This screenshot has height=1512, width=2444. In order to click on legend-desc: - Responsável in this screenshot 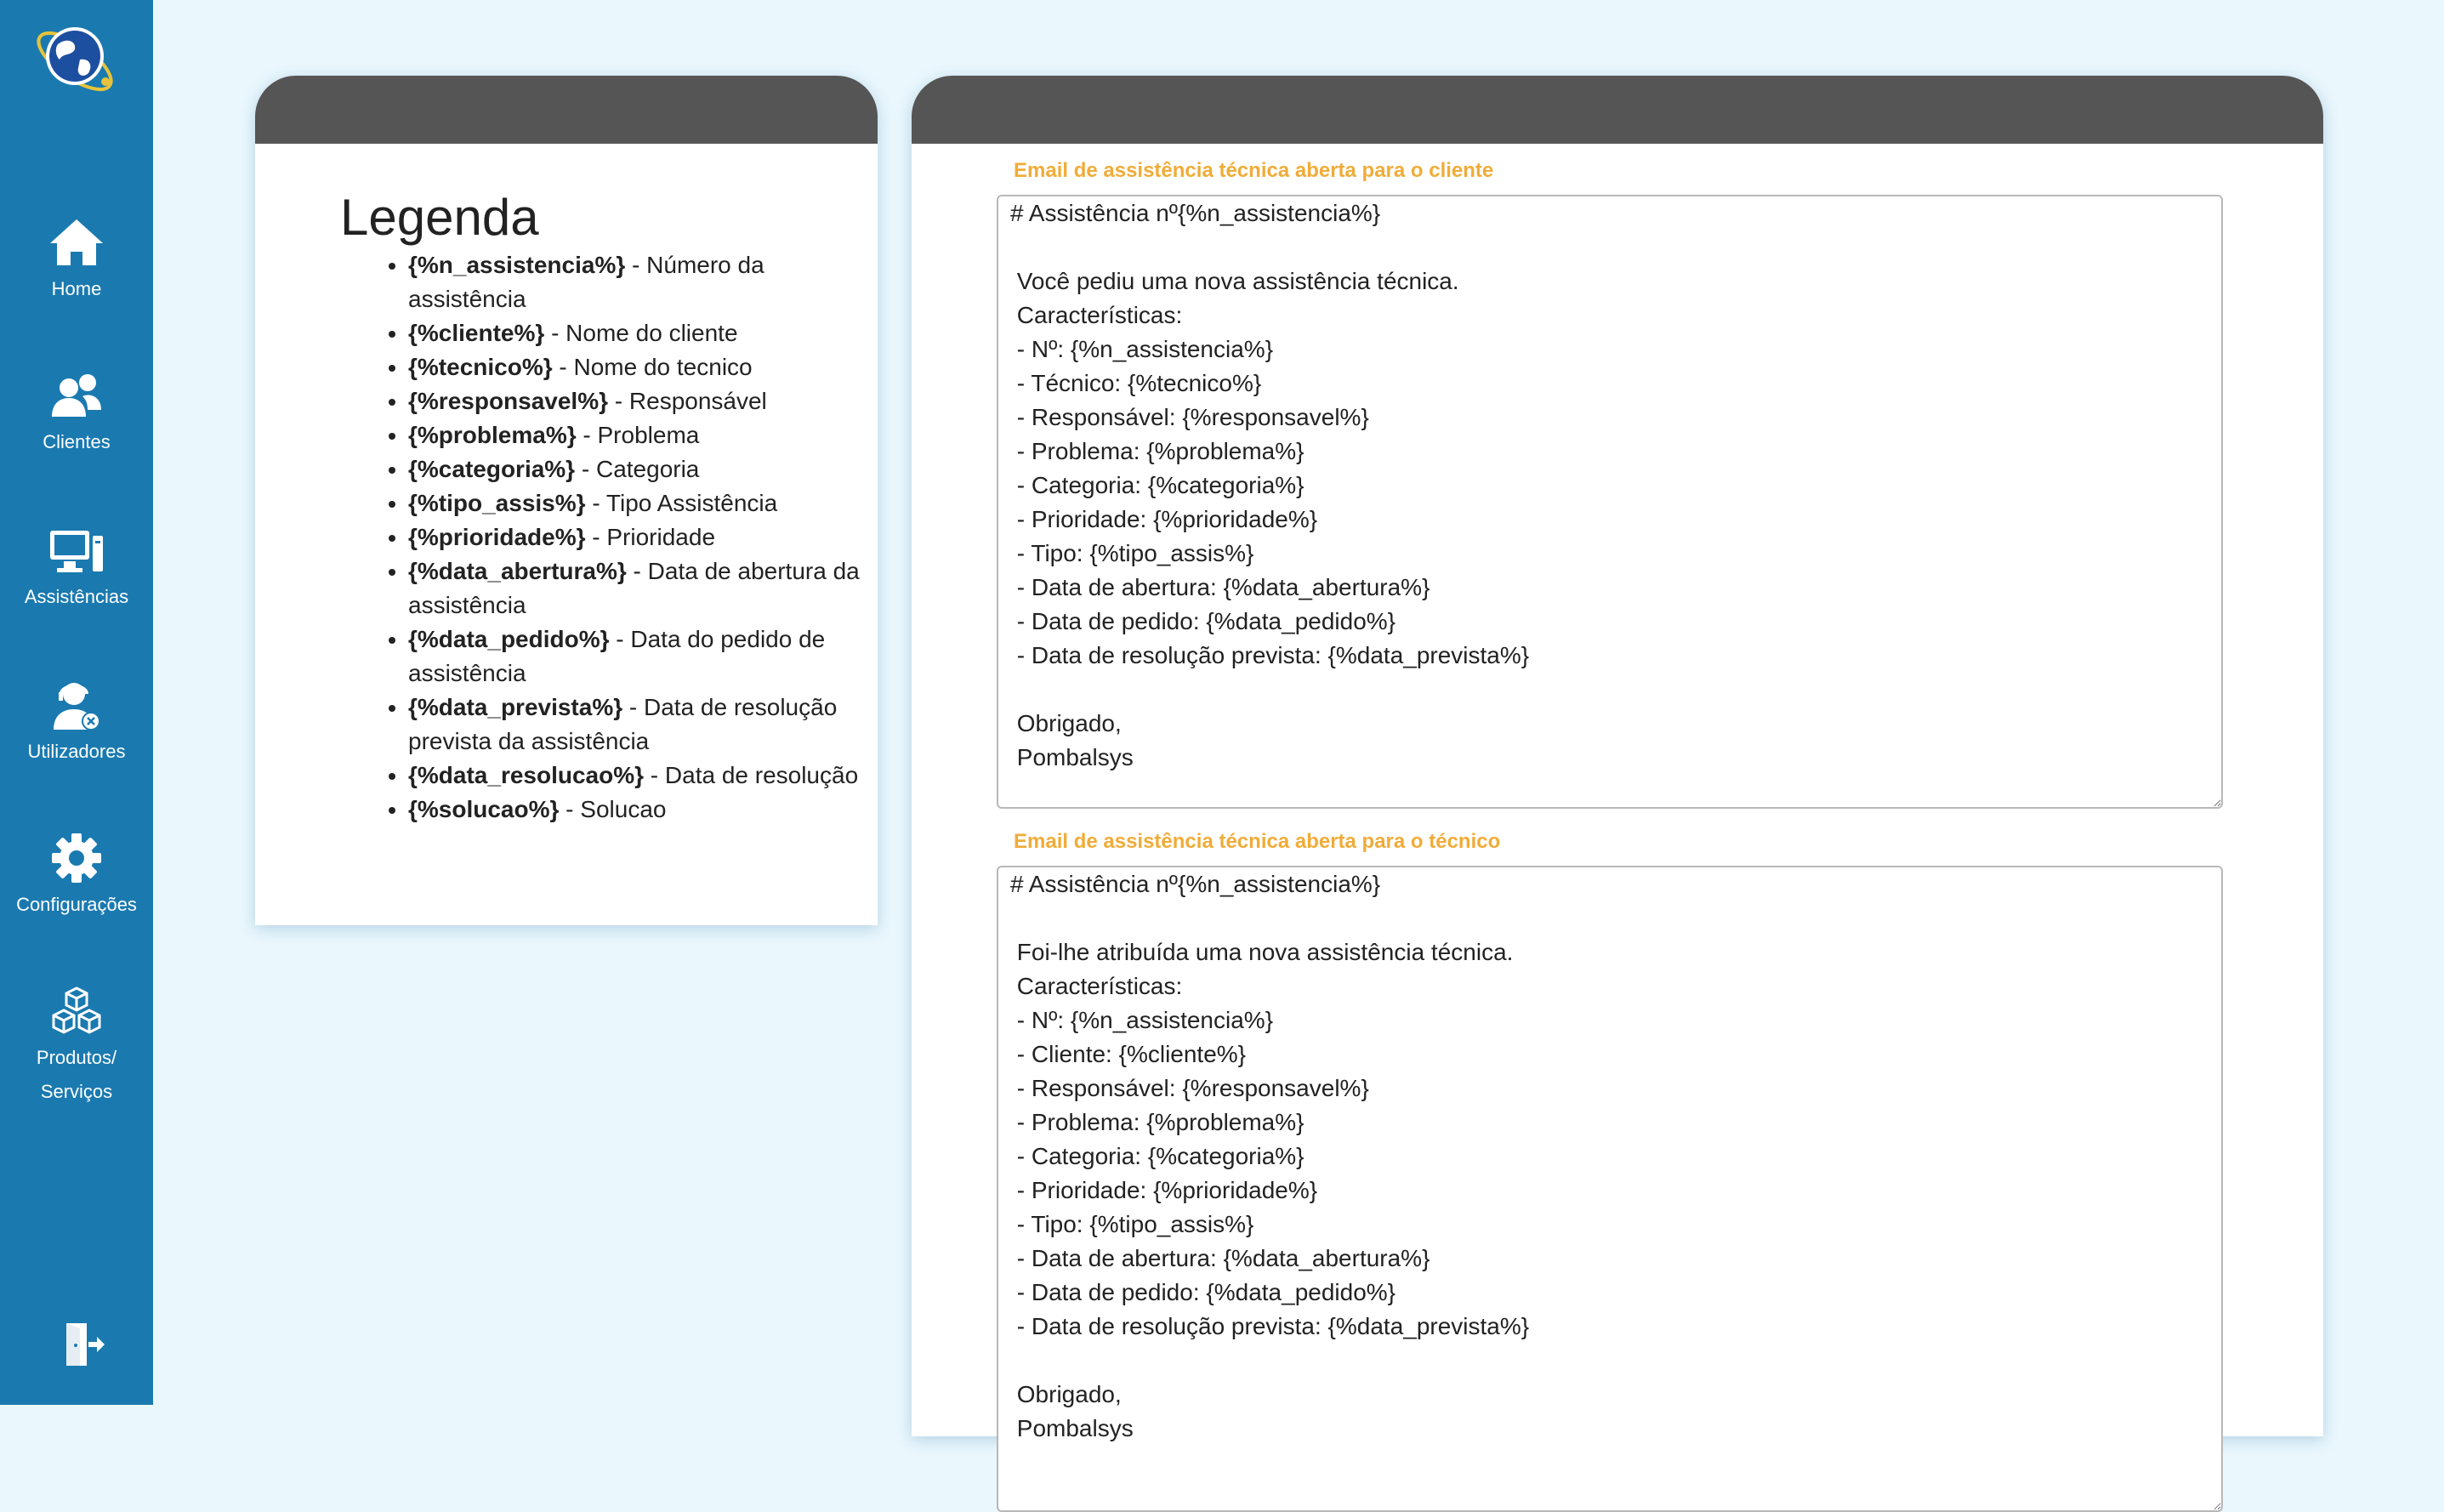, I will do `click(688, 401)`.